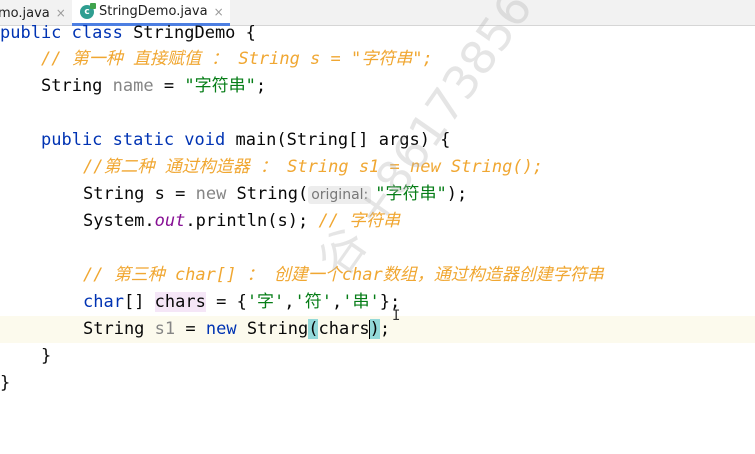 The height and width of the screenshot is (454, 755). Describe the element at coordinates (153, 11) in the screenshot. I see `tab-label: StringDemo.java` at that location.